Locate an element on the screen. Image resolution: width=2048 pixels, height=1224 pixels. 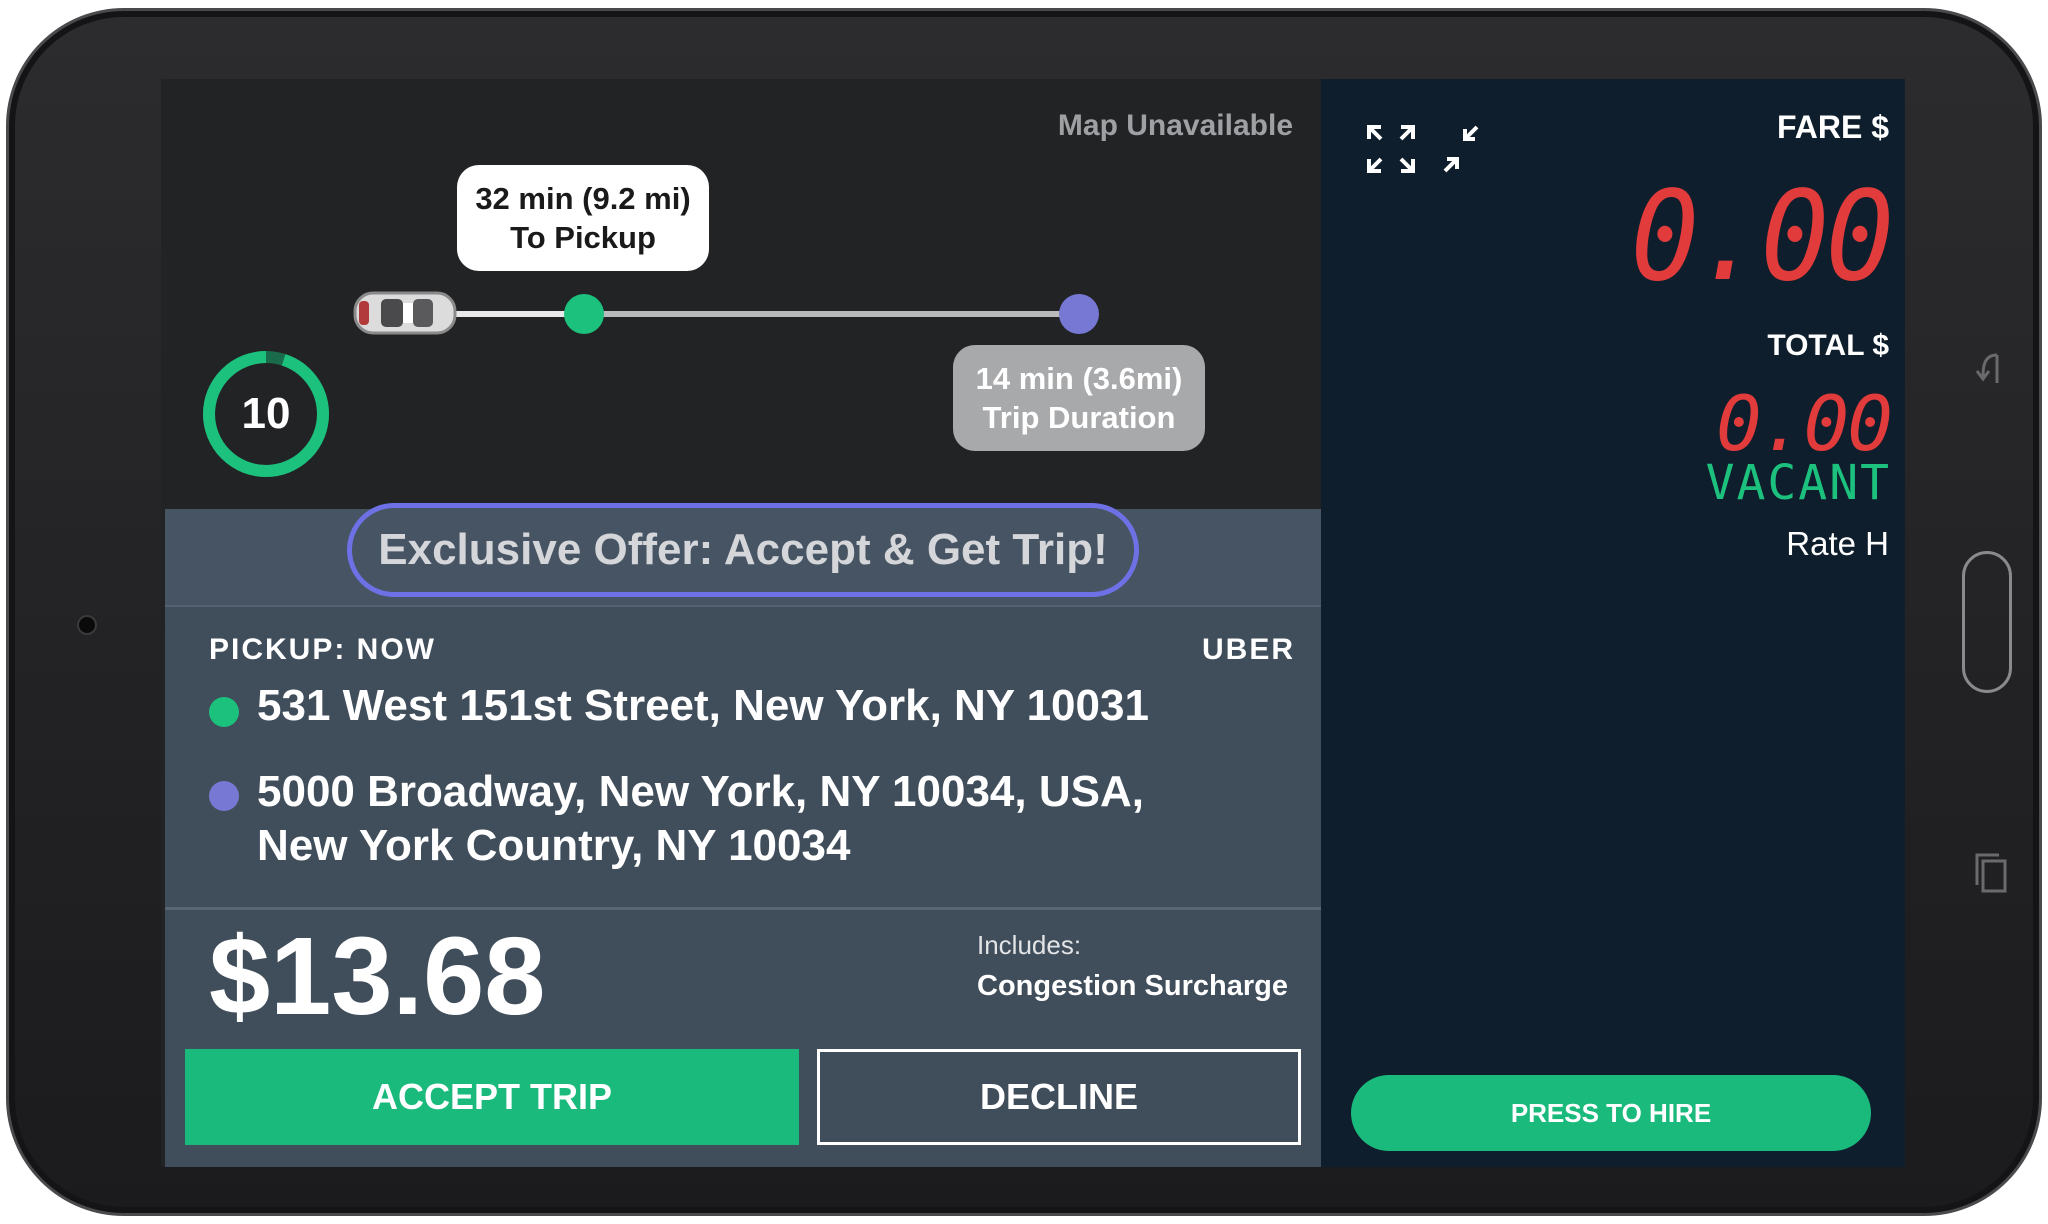
trip-eta-label: Trip Duration is located at coordinates (1079, 417).